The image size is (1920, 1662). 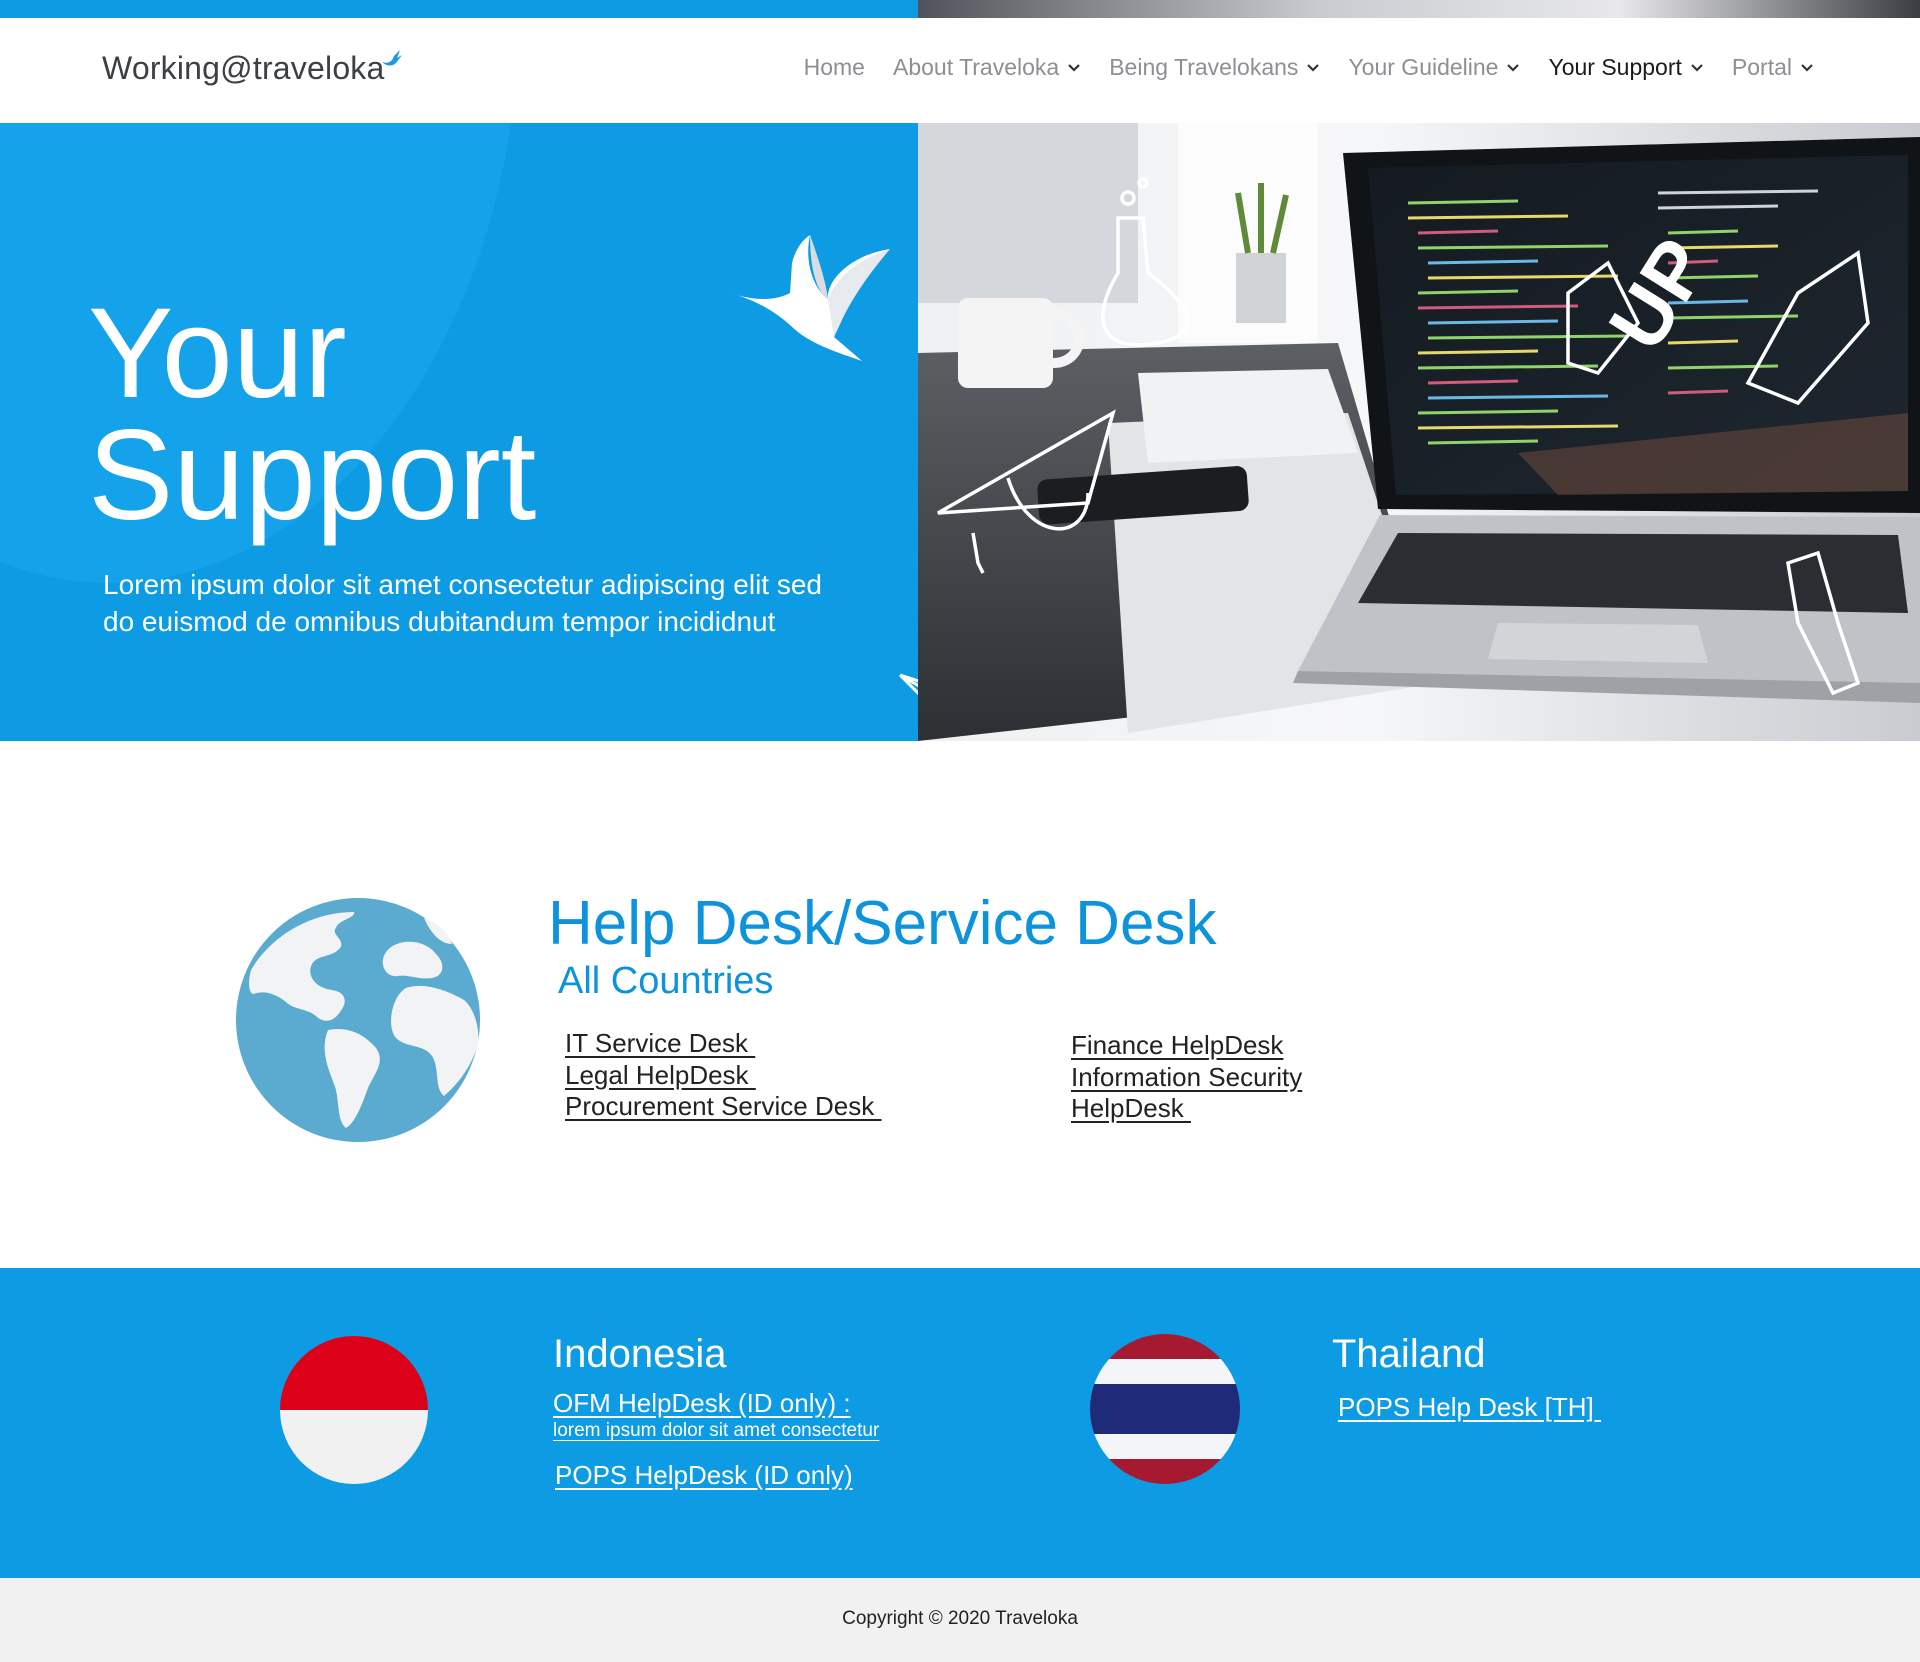 What do you see at coordinates (666, 981) in the screenshot?
I see `helpdesk-subtitle: All Countries` at bounding box center [666, 981].